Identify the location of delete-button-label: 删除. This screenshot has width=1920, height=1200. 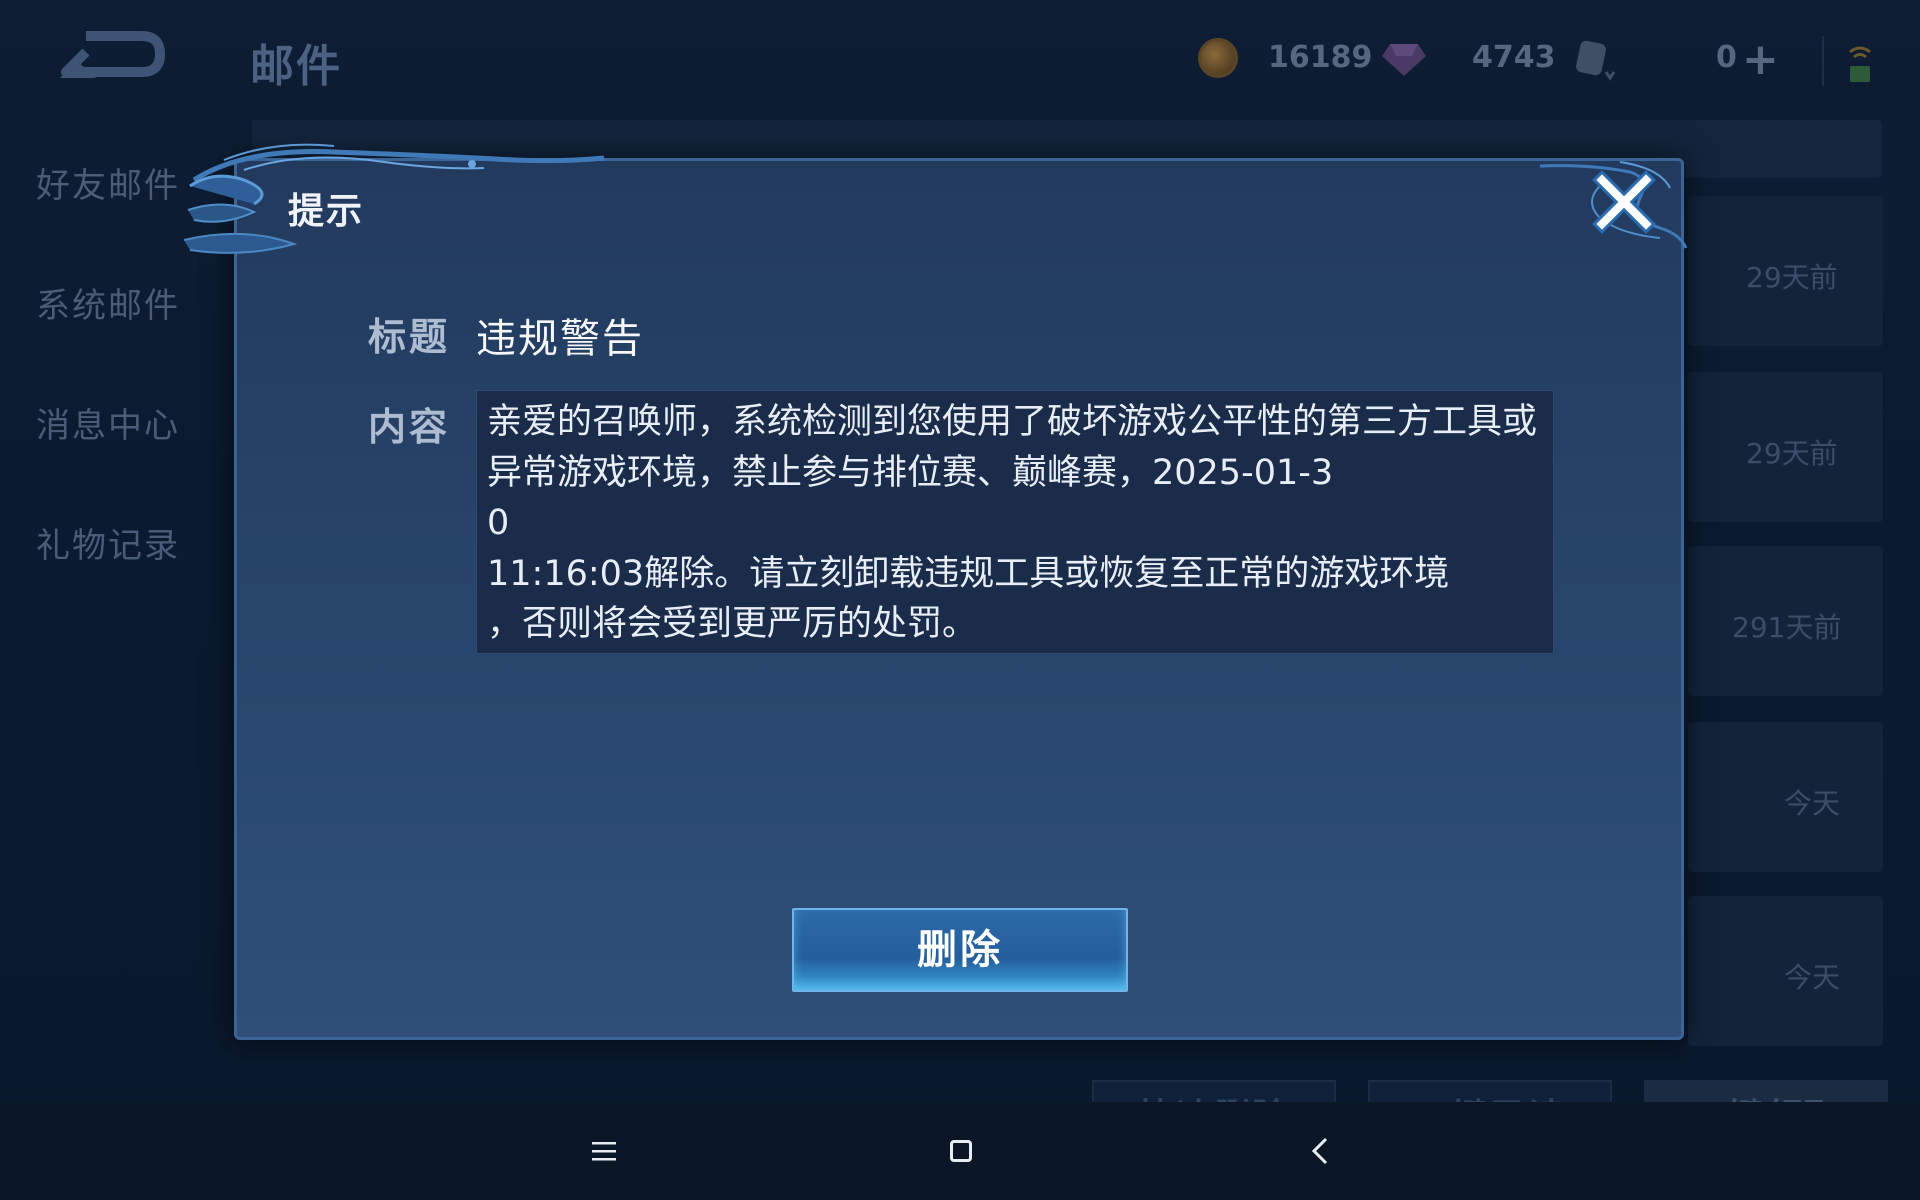
(960, 950).